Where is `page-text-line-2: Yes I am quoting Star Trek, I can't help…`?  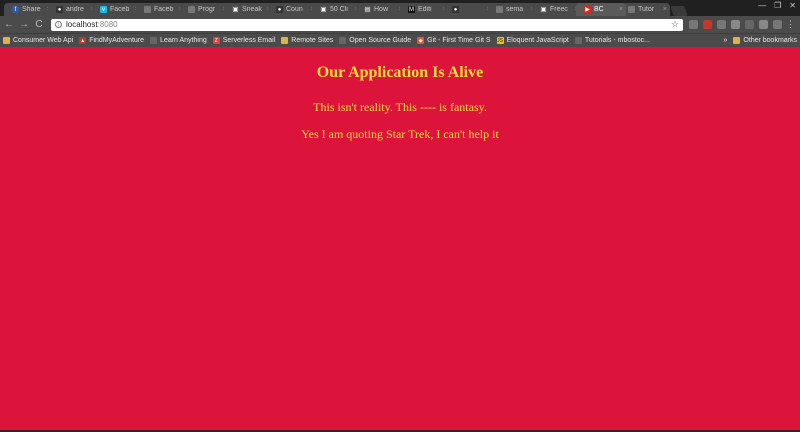 page-text-line-2: Yes I am quoting Star Trek, I can't help… is located at coordinates (400, 134).